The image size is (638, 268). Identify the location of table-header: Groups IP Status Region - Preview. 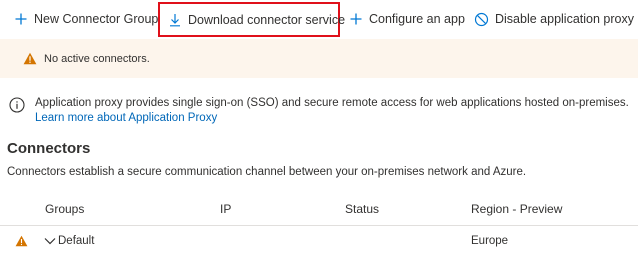
(319, 209).